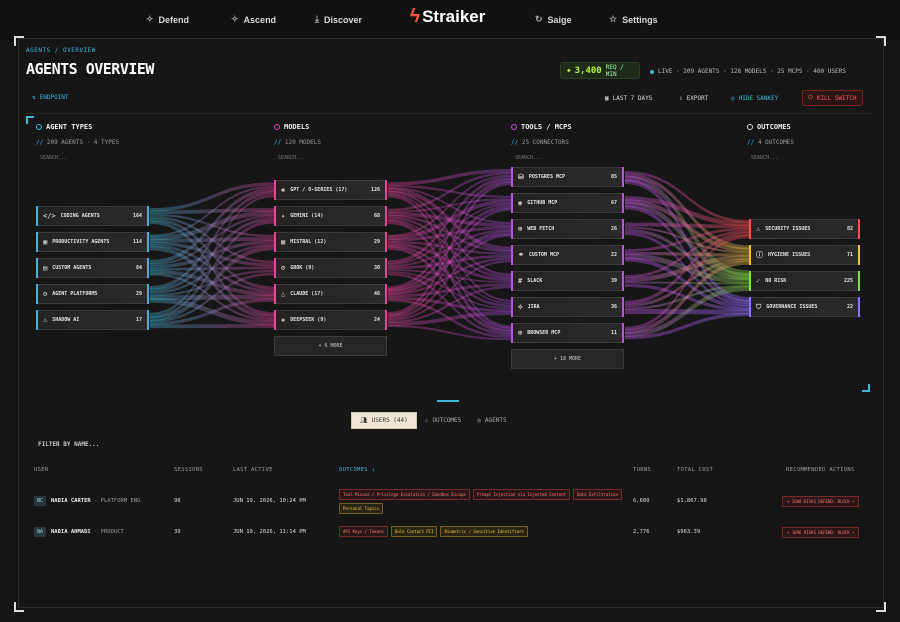  I want to click on sankey-node-security-issues: ⚠ SECURITY ISSUES 82, so click(804, 229).